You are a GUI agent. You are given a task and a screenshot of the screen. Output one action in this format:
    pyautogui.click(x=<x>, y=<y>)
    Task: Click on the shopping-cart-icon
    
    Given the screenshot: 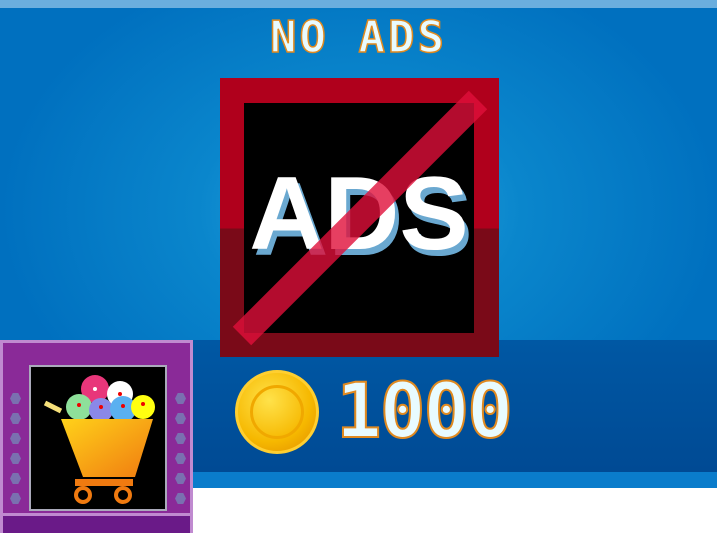 What is the action you would take?
    pyautogui.click(x=99, y=439)
    